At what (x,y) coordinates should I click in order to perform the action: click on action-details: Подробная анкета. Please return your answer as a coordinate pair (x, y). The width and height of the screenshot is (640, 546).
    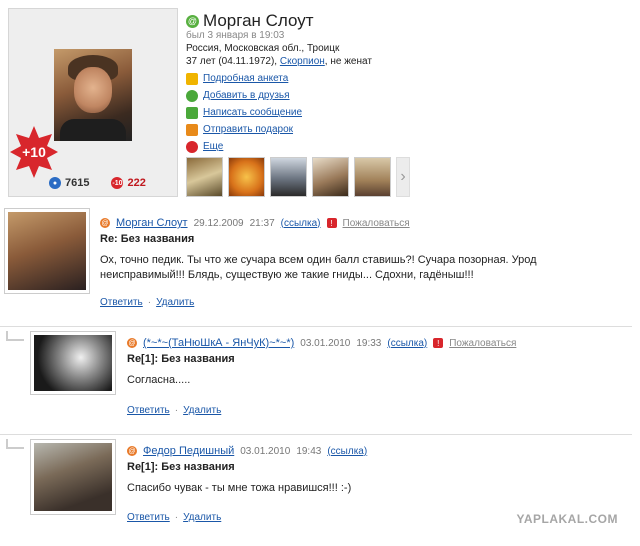
    Looking at the image, I should click on (244, 78).